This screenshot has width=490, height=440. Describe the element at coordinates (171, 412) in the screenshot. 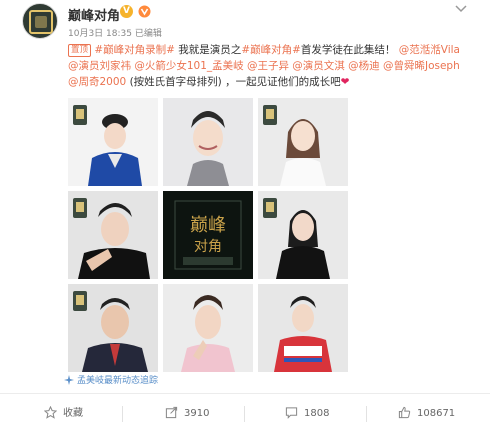

I see `share-icon` at that location.